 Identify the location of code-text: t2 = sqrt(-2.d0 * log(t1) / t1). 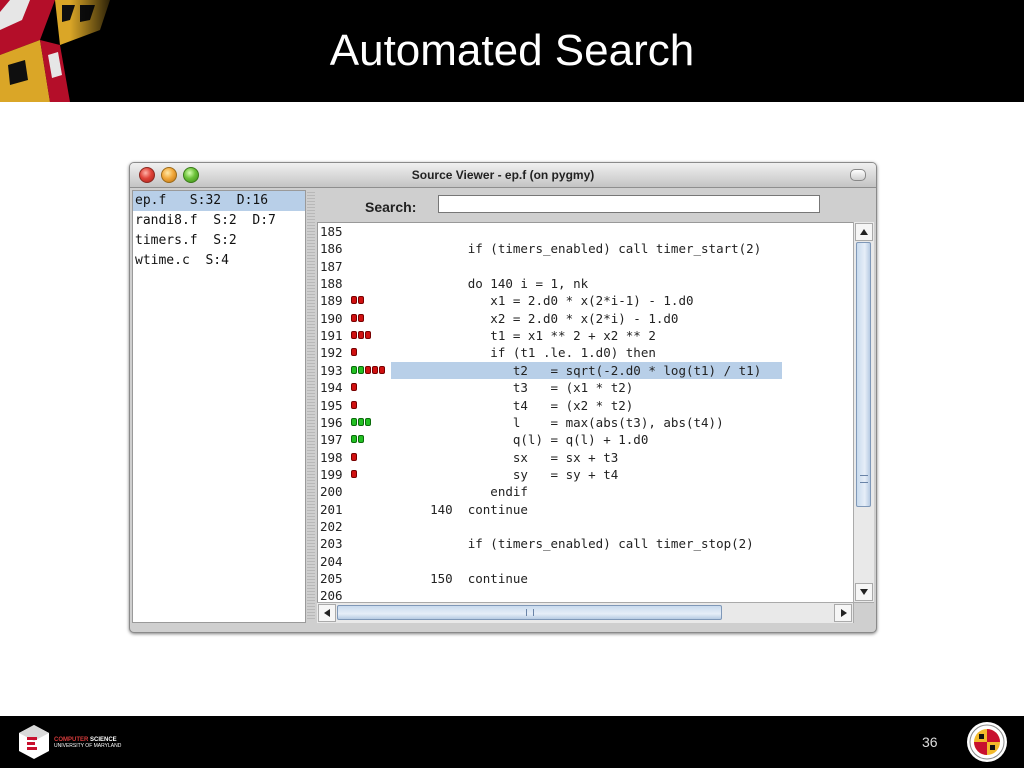
(581, 370).